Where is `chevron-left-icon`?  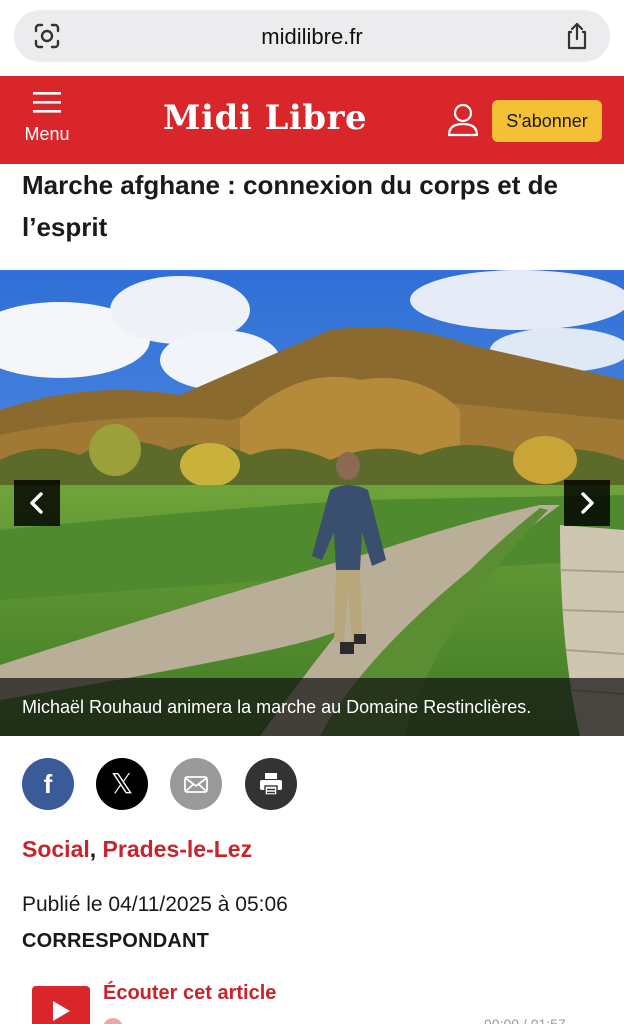
chevron-left-icon is located at coordinates (36, 503).